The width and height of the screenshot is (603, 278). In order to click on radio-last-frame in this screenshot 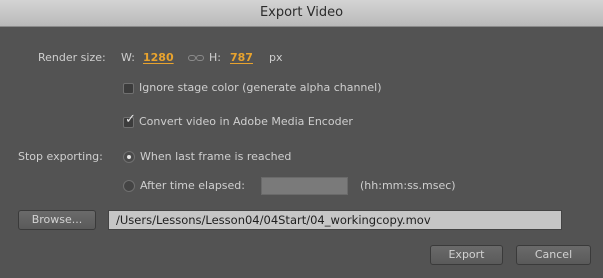, I will do `click(129, 157)`.